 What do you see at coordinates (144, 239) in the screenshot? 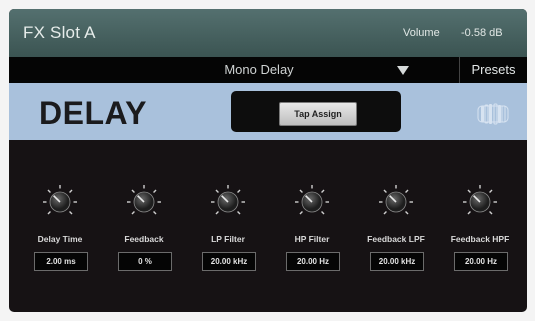
I see `knob-label: Feedback` at bounding box center [144, 239].